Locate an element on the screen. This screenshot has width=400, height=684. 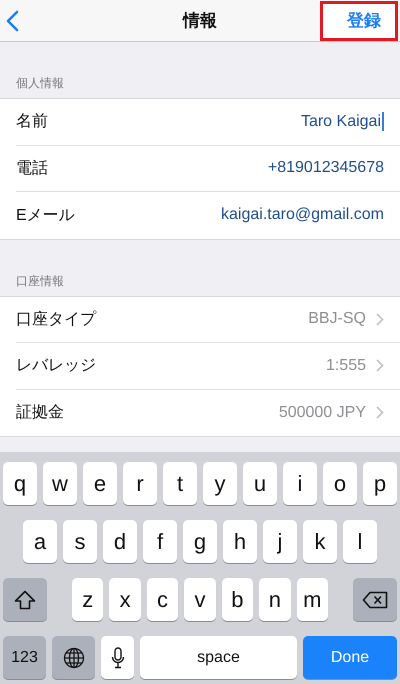
letter-key: h is located at coordinates (240, 541).